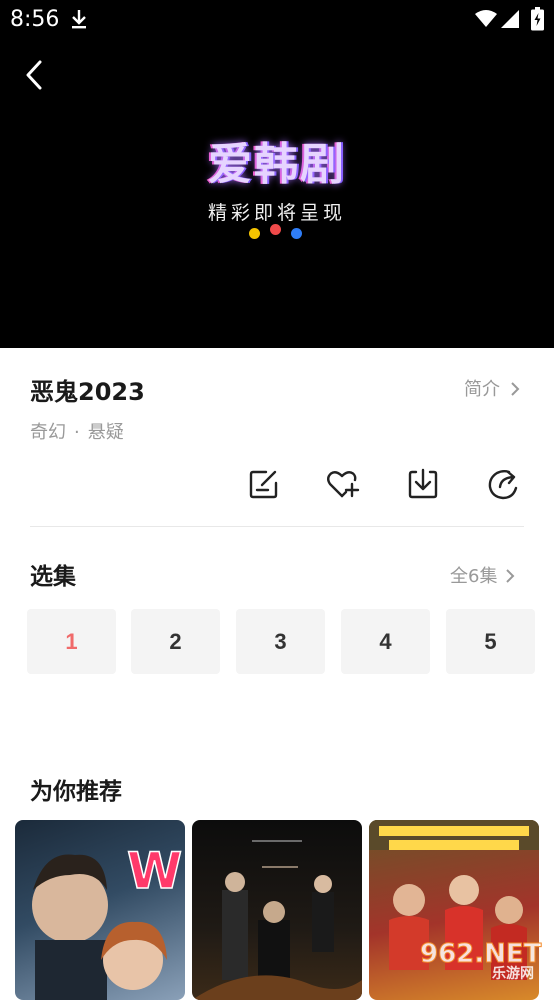  What do you see at coordinates (79, 19) in the screenshot?
I see `download-notification-icon` at bounding box center [79, 19].